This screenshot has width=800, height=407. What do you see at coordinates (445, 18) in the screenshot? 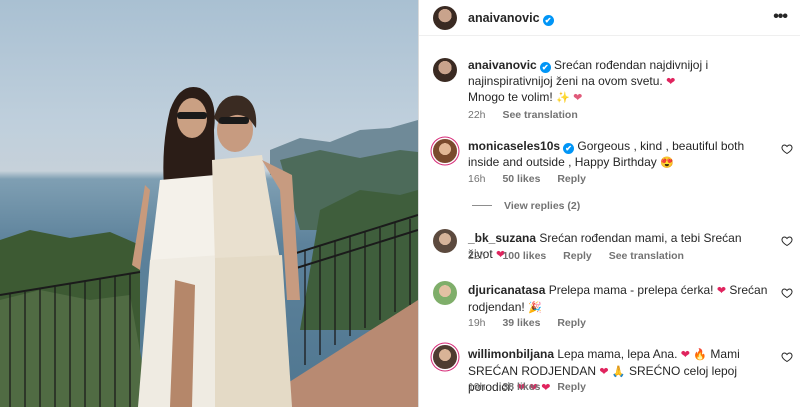
I see `author-avatar` at bounding box center [445, 18].